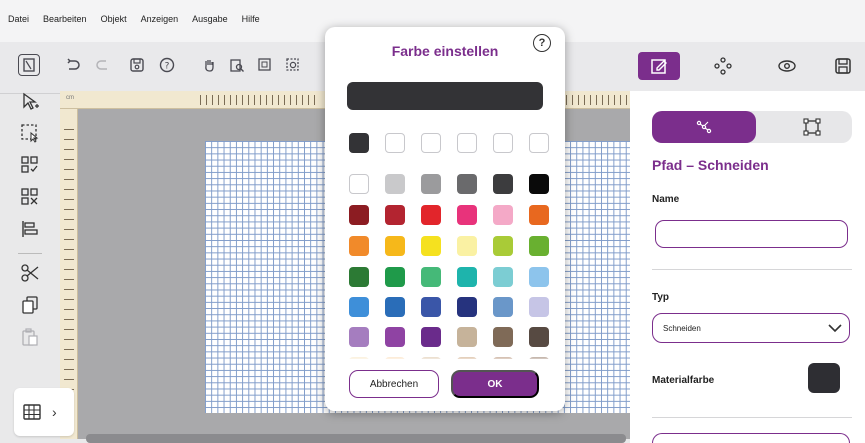  Describe the element at coordinates (44, 412) in the screenshot. I see `grid-toggle-panel: ›` at that location.